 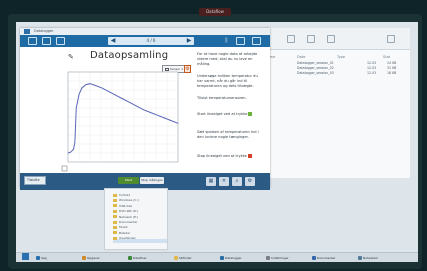 I want to click on taskbar-item: Dokumenter, so click(x=324, y=258).